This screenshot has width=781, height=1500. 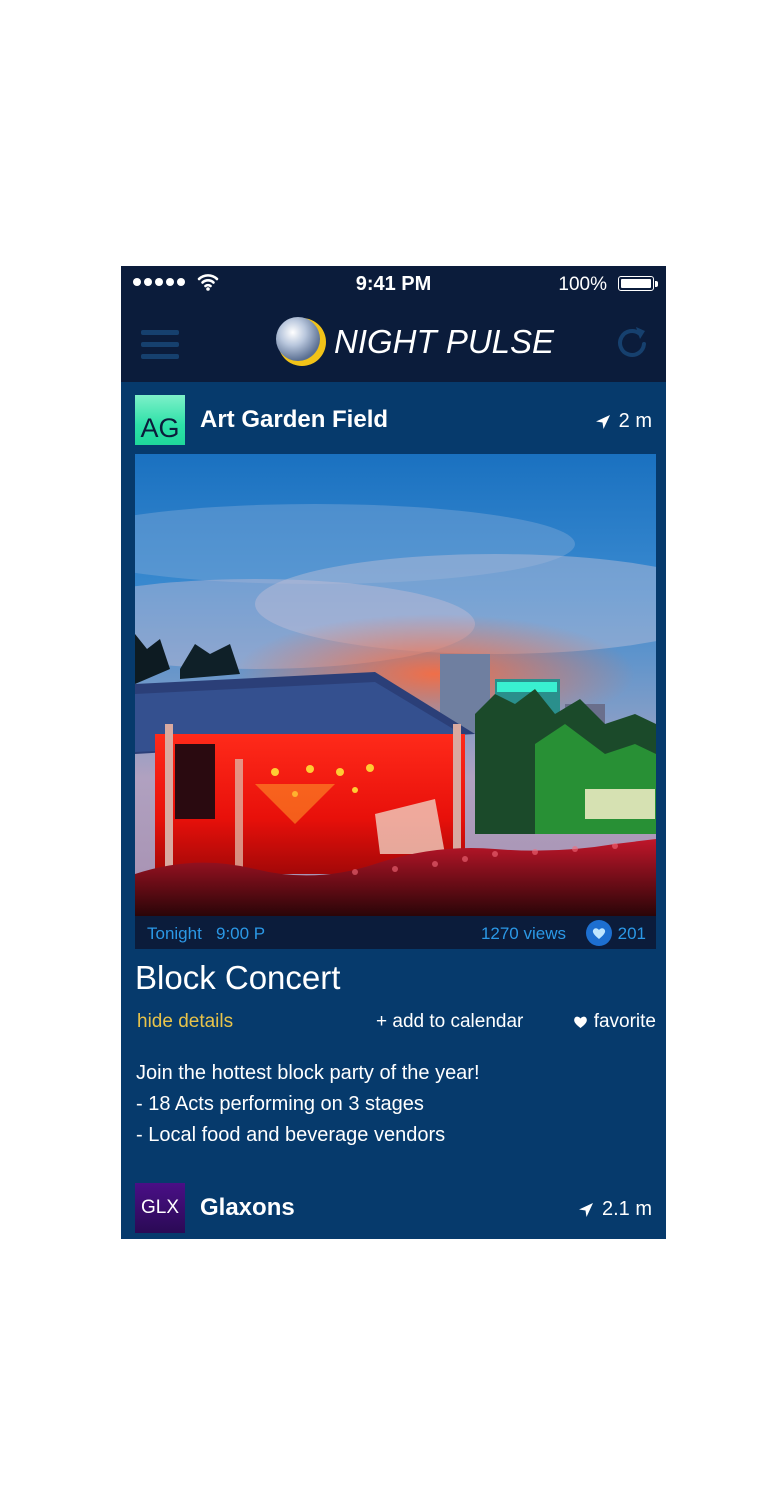 I want to click on distance-label: 2 m, so click(x=635, y=421).